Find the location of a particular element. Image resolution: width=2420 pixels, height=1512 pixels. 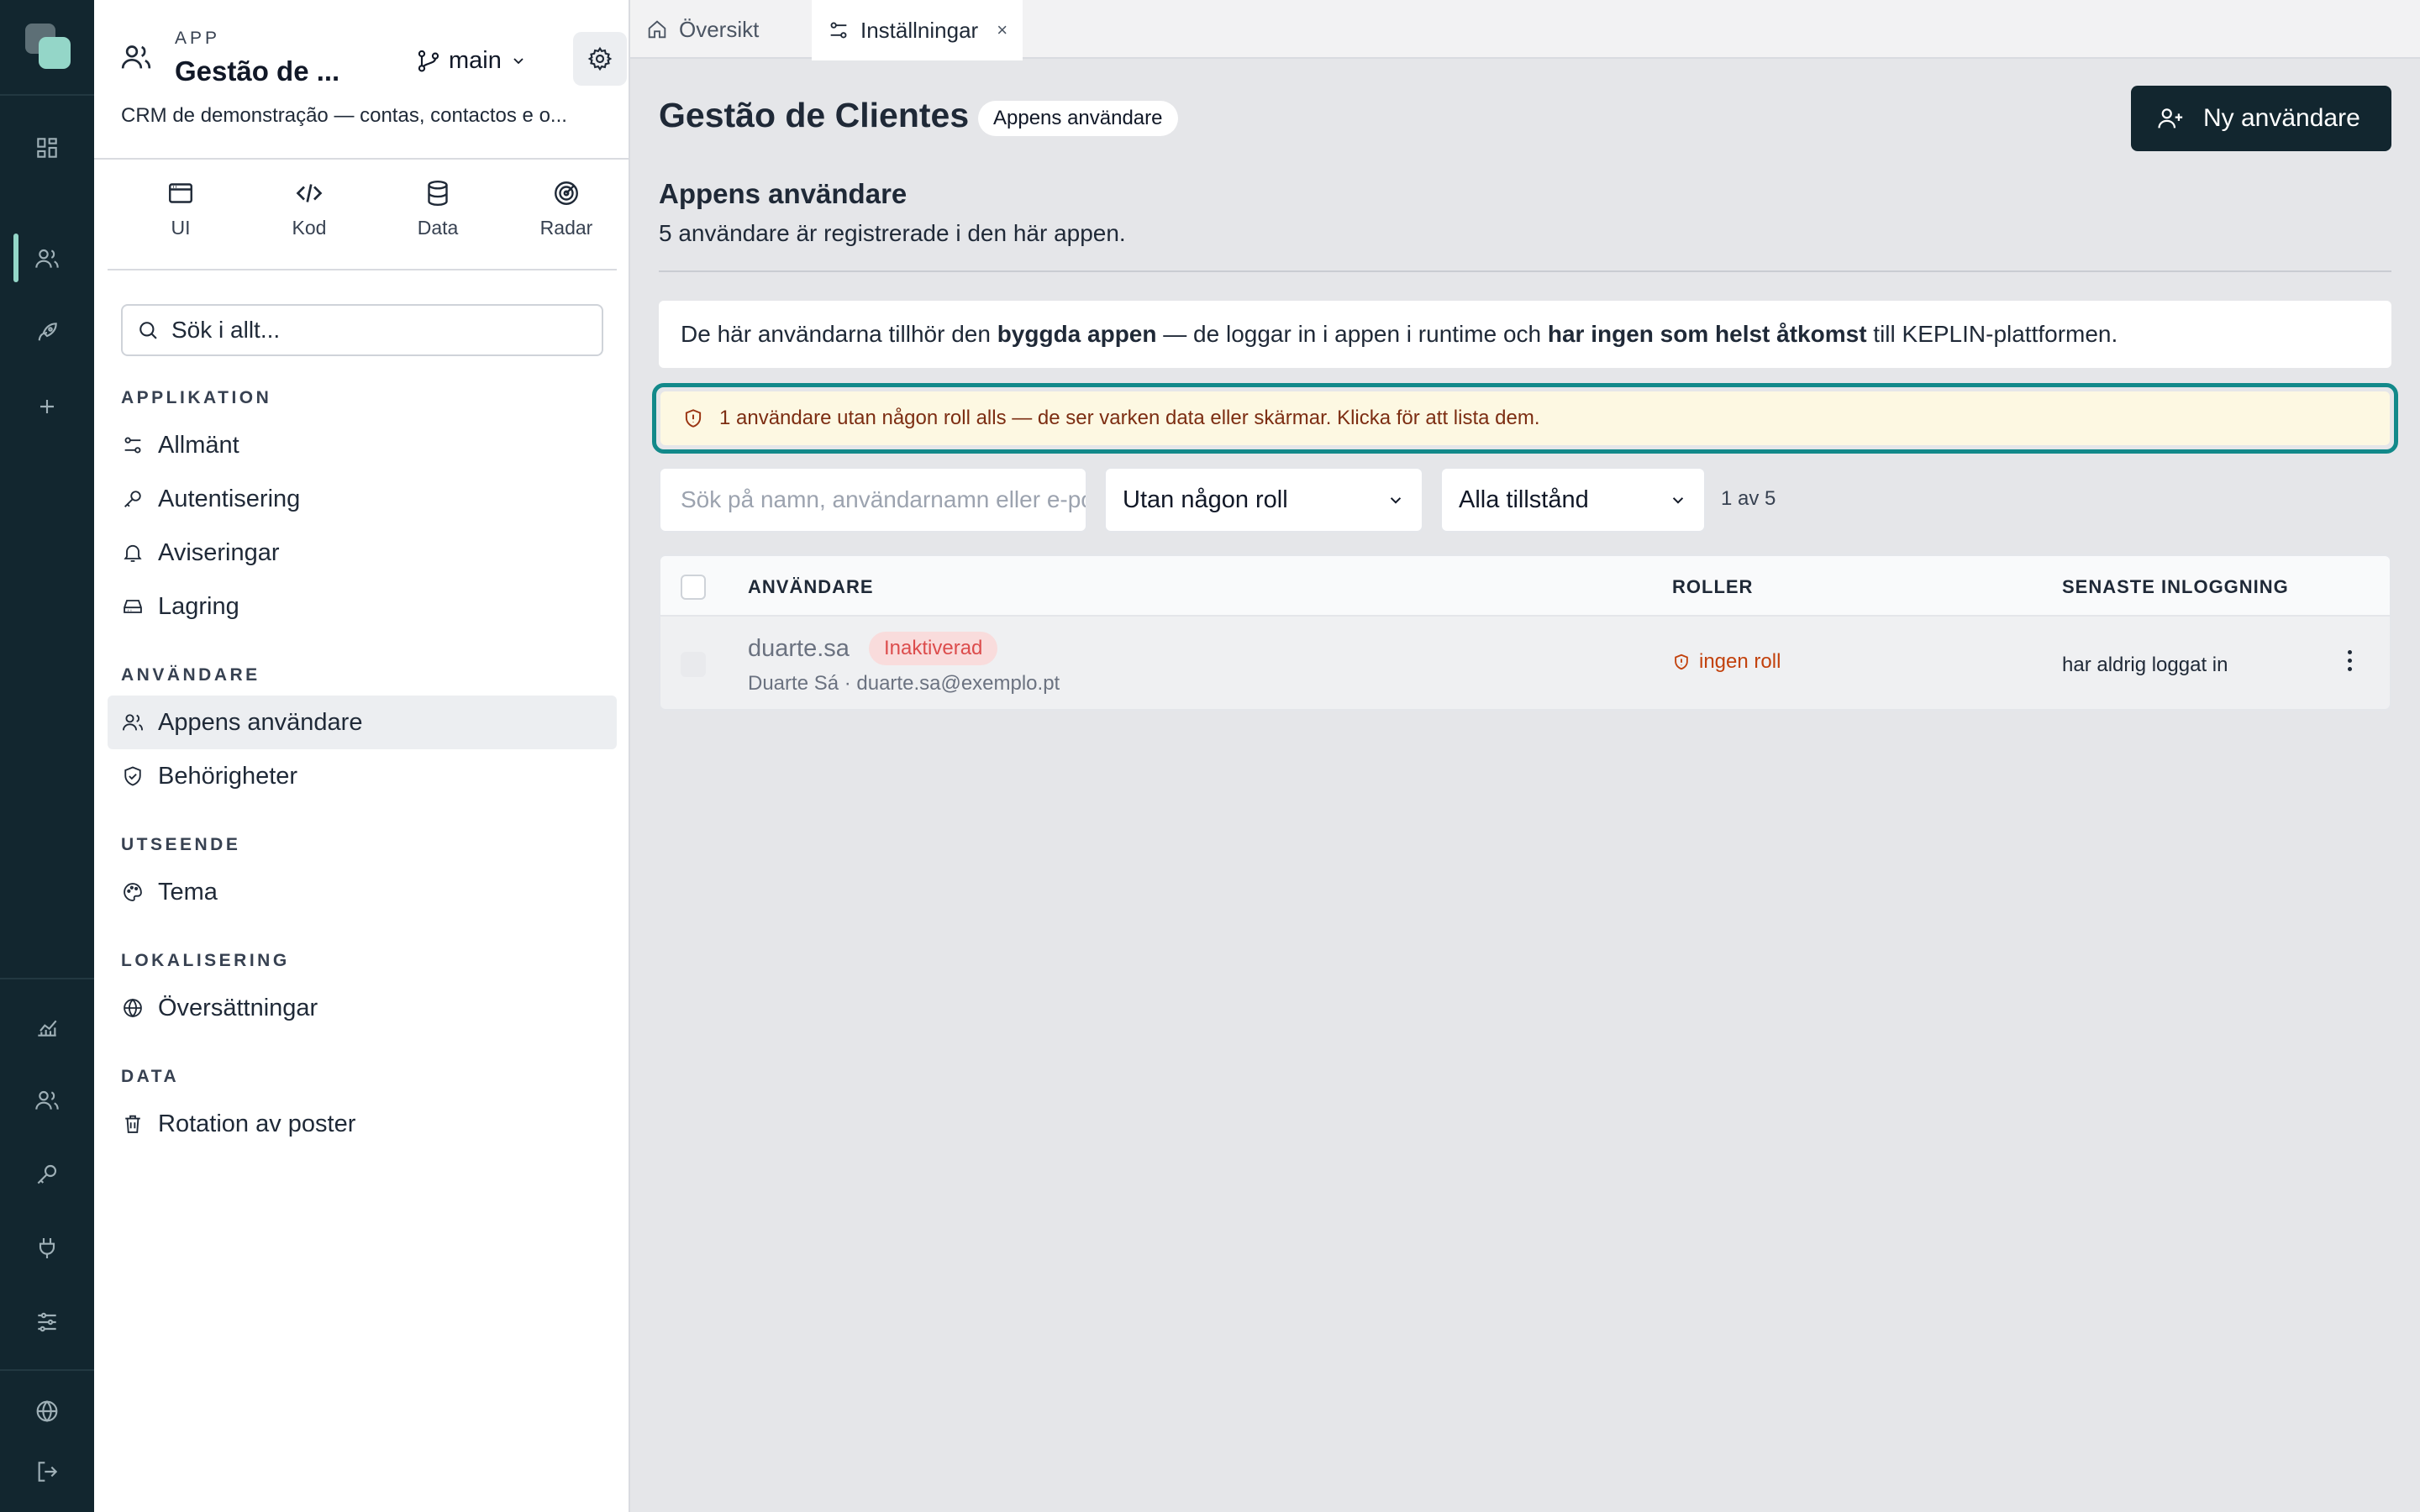

sidebar-item-lagring: Lagring is located at coordinates (362, 606).